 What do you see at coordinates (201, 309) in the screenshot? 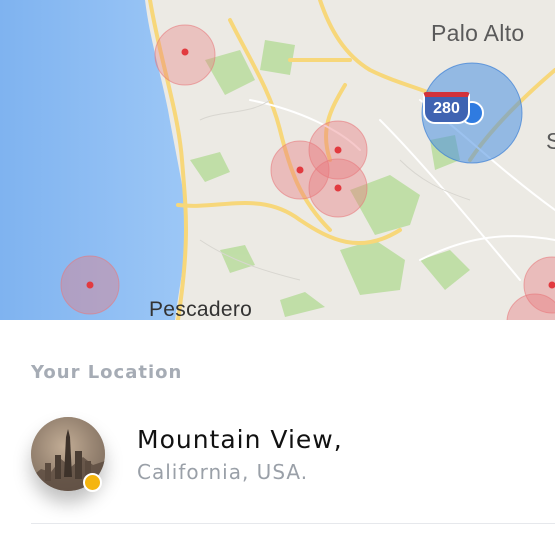
I see `map-label-pescadero: Pescadero` at bounding box center [201, 309].